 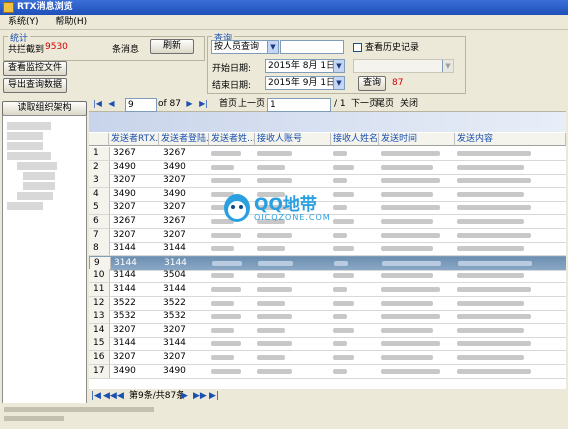 I want to click on table-row: 10 3144 3504, so click(x=327, y=276).